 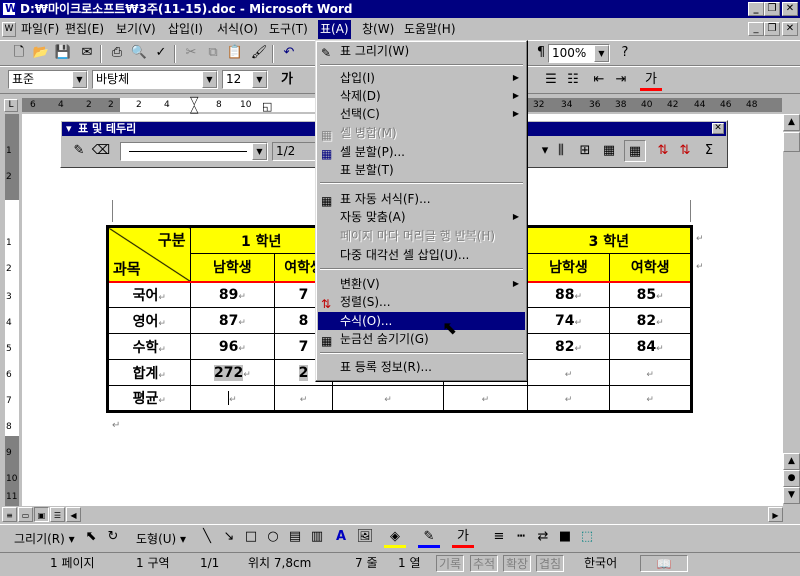 I want to click on minimize-button: _, so click(x=756, y=9).